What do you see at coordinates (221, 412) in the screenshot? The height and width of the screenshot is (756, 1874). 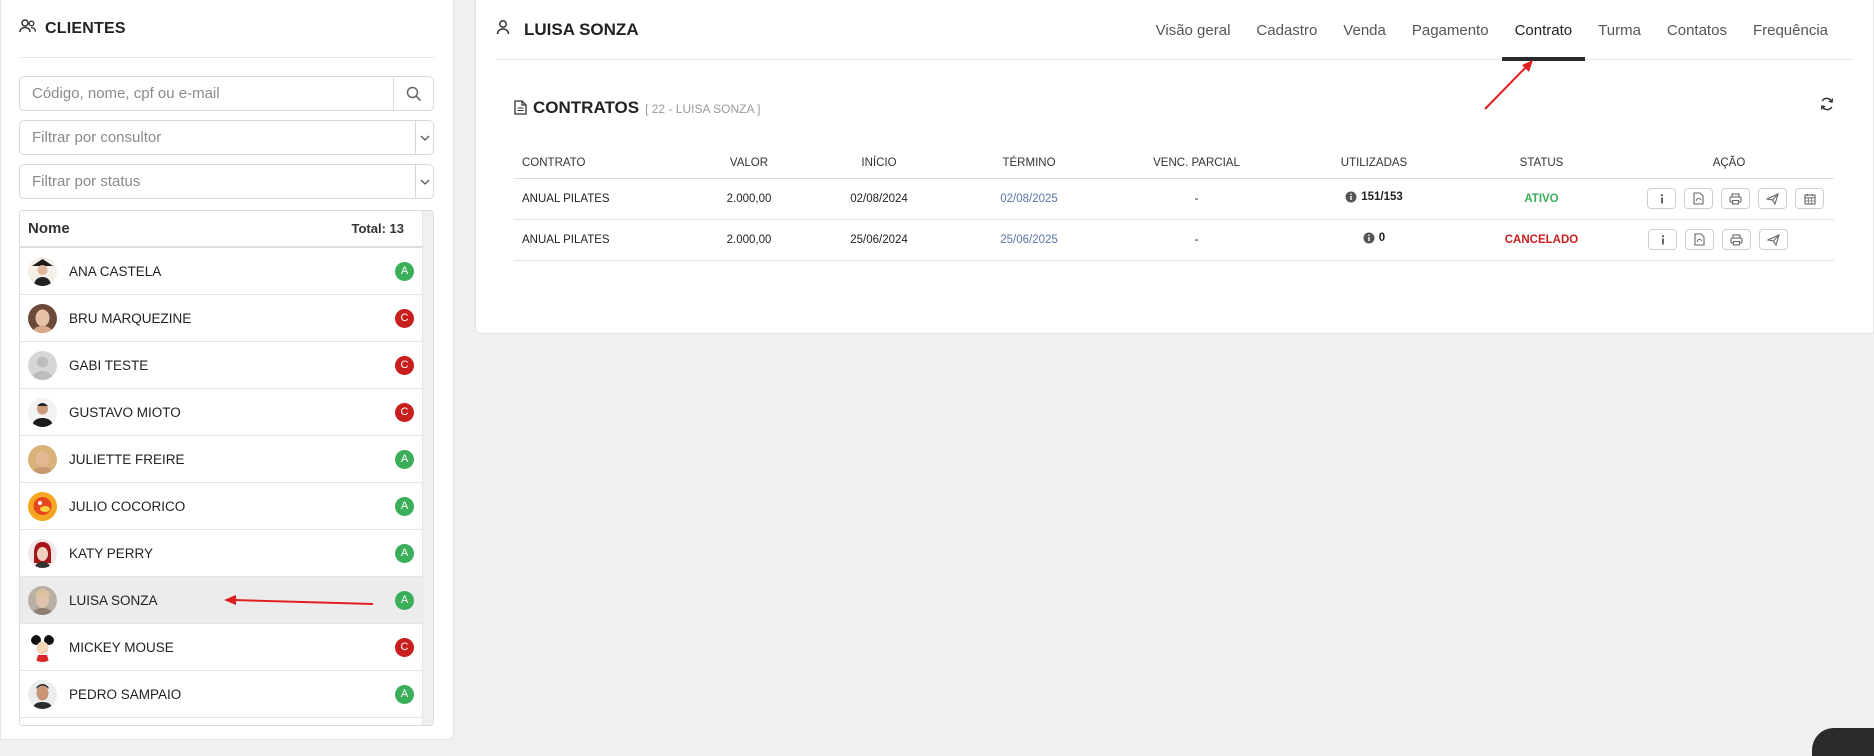 I see `list-item: GUSTAVO MIOTO C` at bounding box center [221, 412].